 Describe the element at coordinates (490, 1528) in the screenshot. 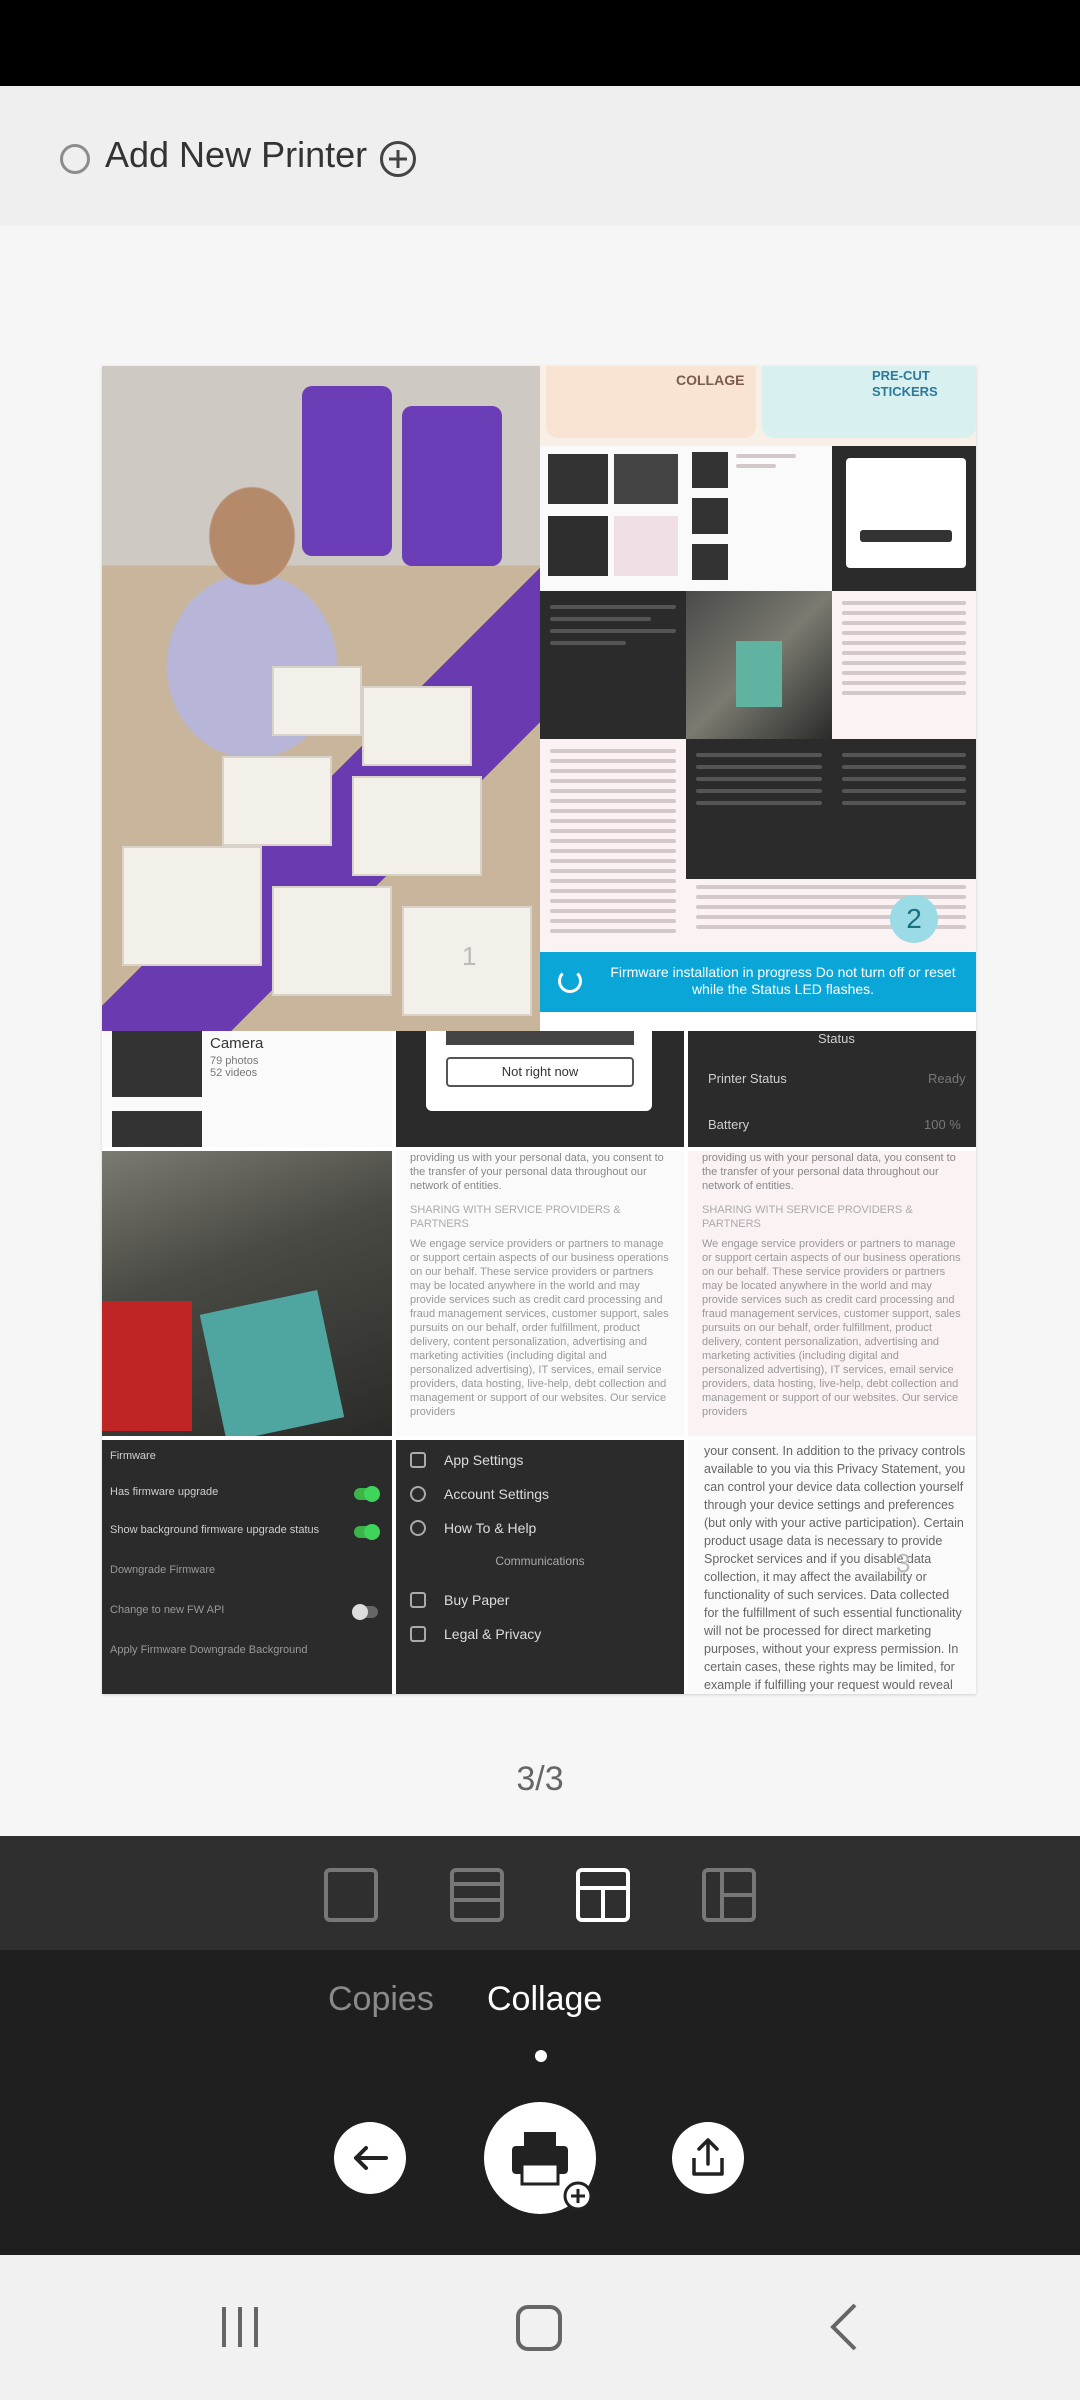

I see `menu-item: How To & Help` at that location.